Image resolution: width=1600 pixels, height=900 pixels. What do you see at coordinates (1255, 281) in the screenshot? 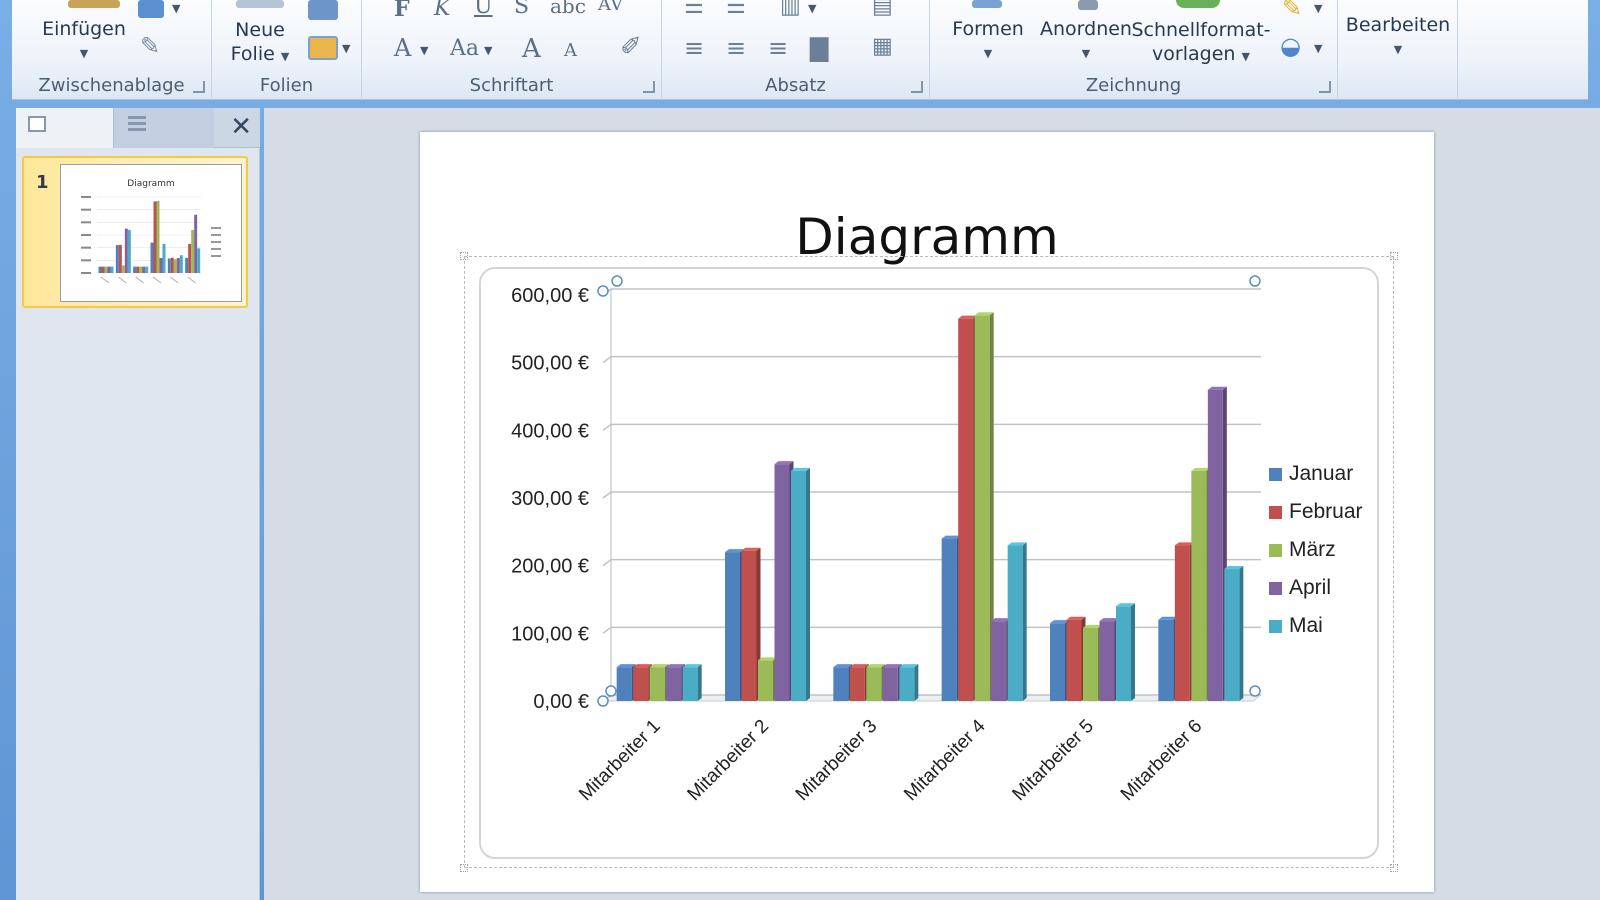
I see `plot-area-handle` at bounding box center [1255, 281].